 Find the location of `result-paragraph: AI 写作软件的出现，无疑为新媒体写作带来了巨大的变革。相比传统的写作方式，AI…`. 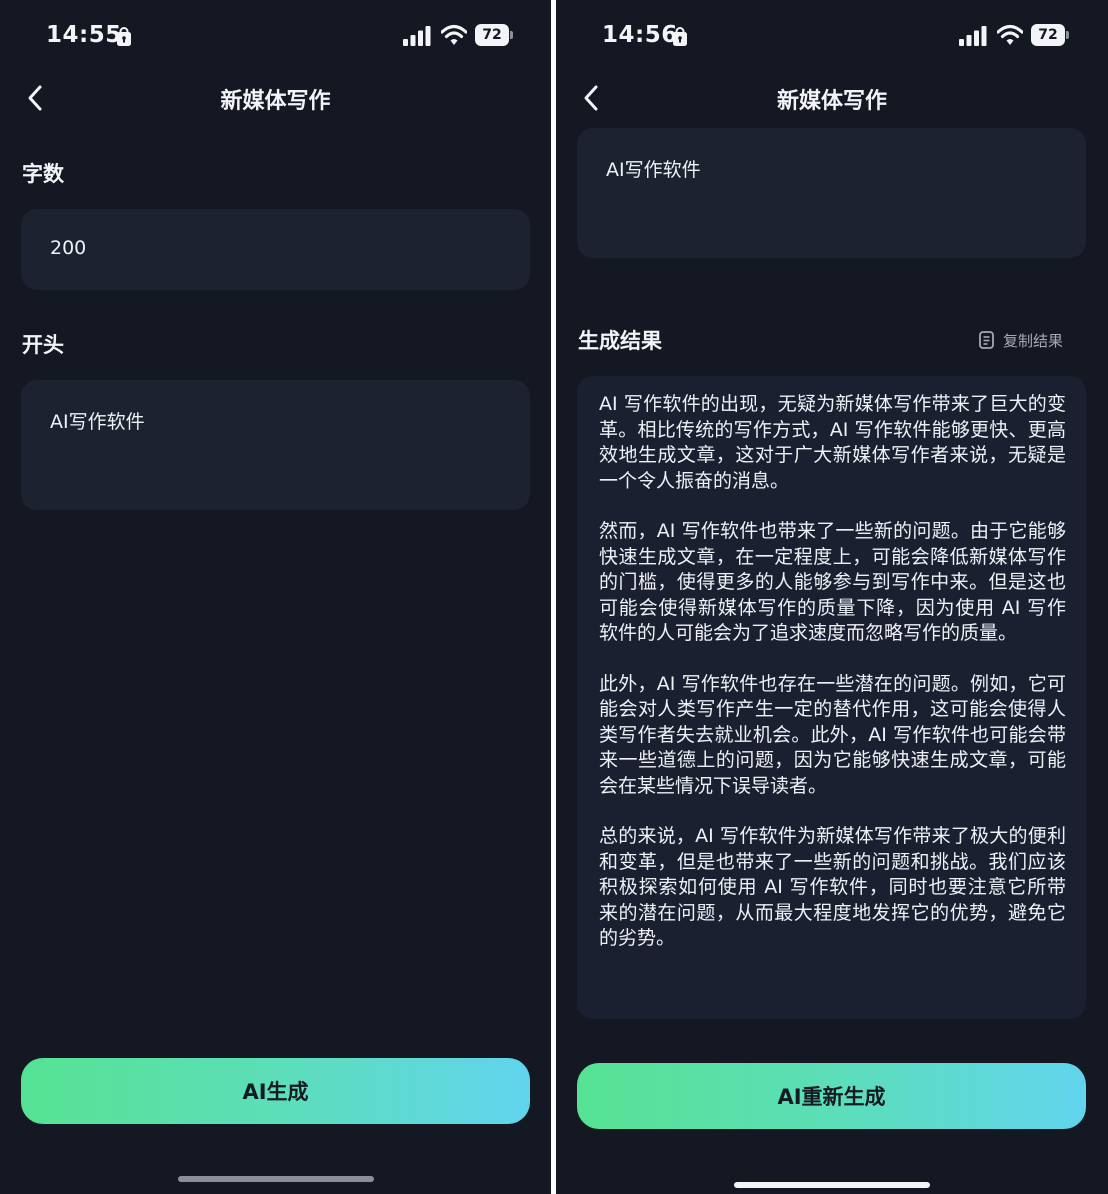

result-paragraph: AI 写作软件的出现，无疑为新媒体写作带来了巨大的变革。相比传统的写作方式，AI… is located at coordinates (832, 442).